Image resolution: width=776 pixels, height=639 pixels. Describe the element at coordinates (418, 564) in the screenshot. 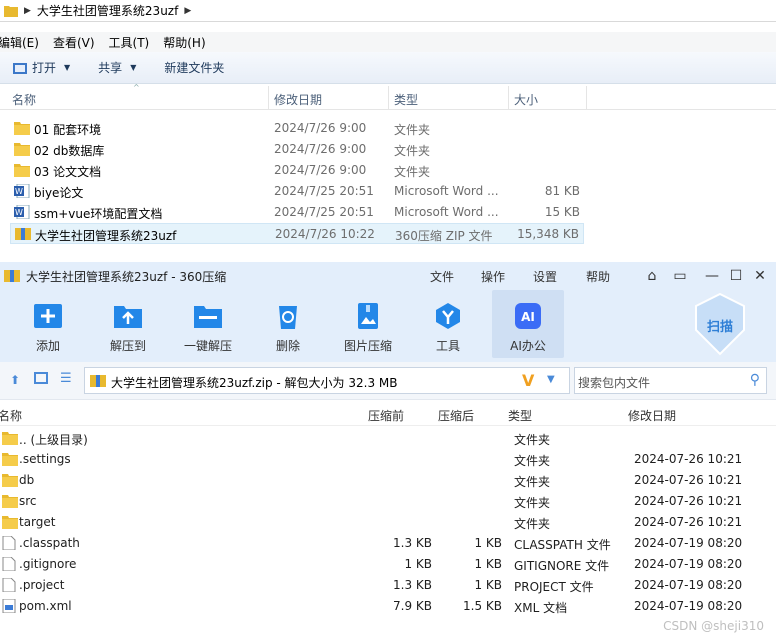

I see `entry-size-before: 1 KB` at that location.